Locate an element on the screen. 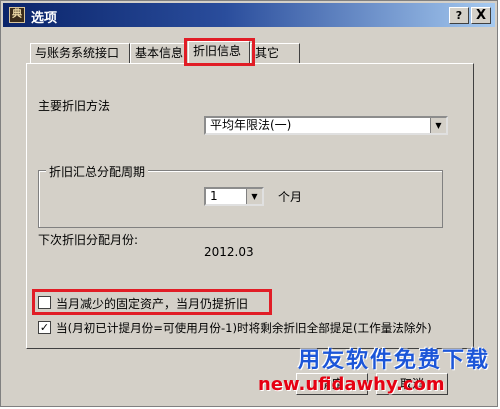 The image size is (500, 409). close-button: X is located at coordinates (481, 15).